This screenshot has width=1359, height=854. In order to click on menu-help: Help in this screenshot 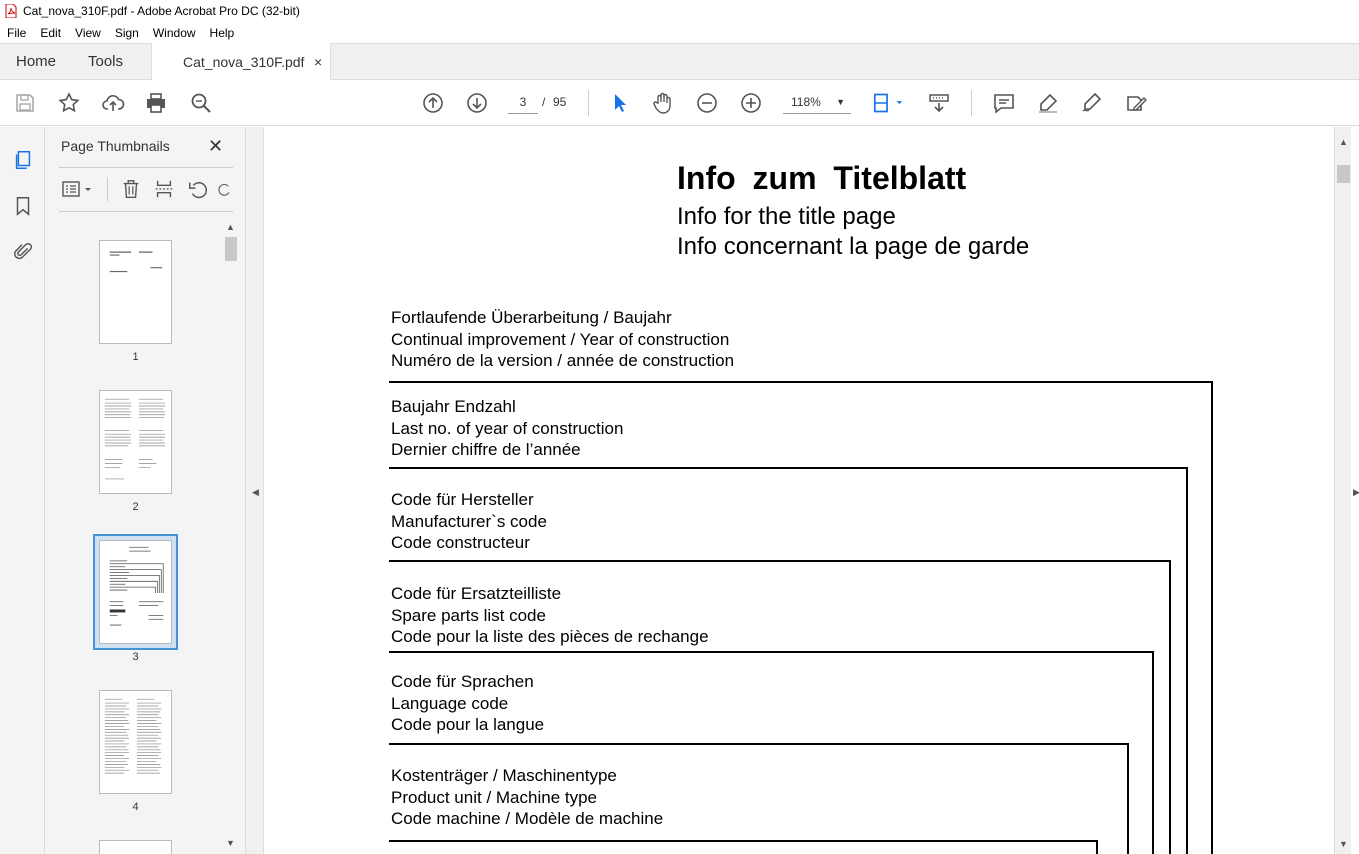, I will do `click(222, 33)`.